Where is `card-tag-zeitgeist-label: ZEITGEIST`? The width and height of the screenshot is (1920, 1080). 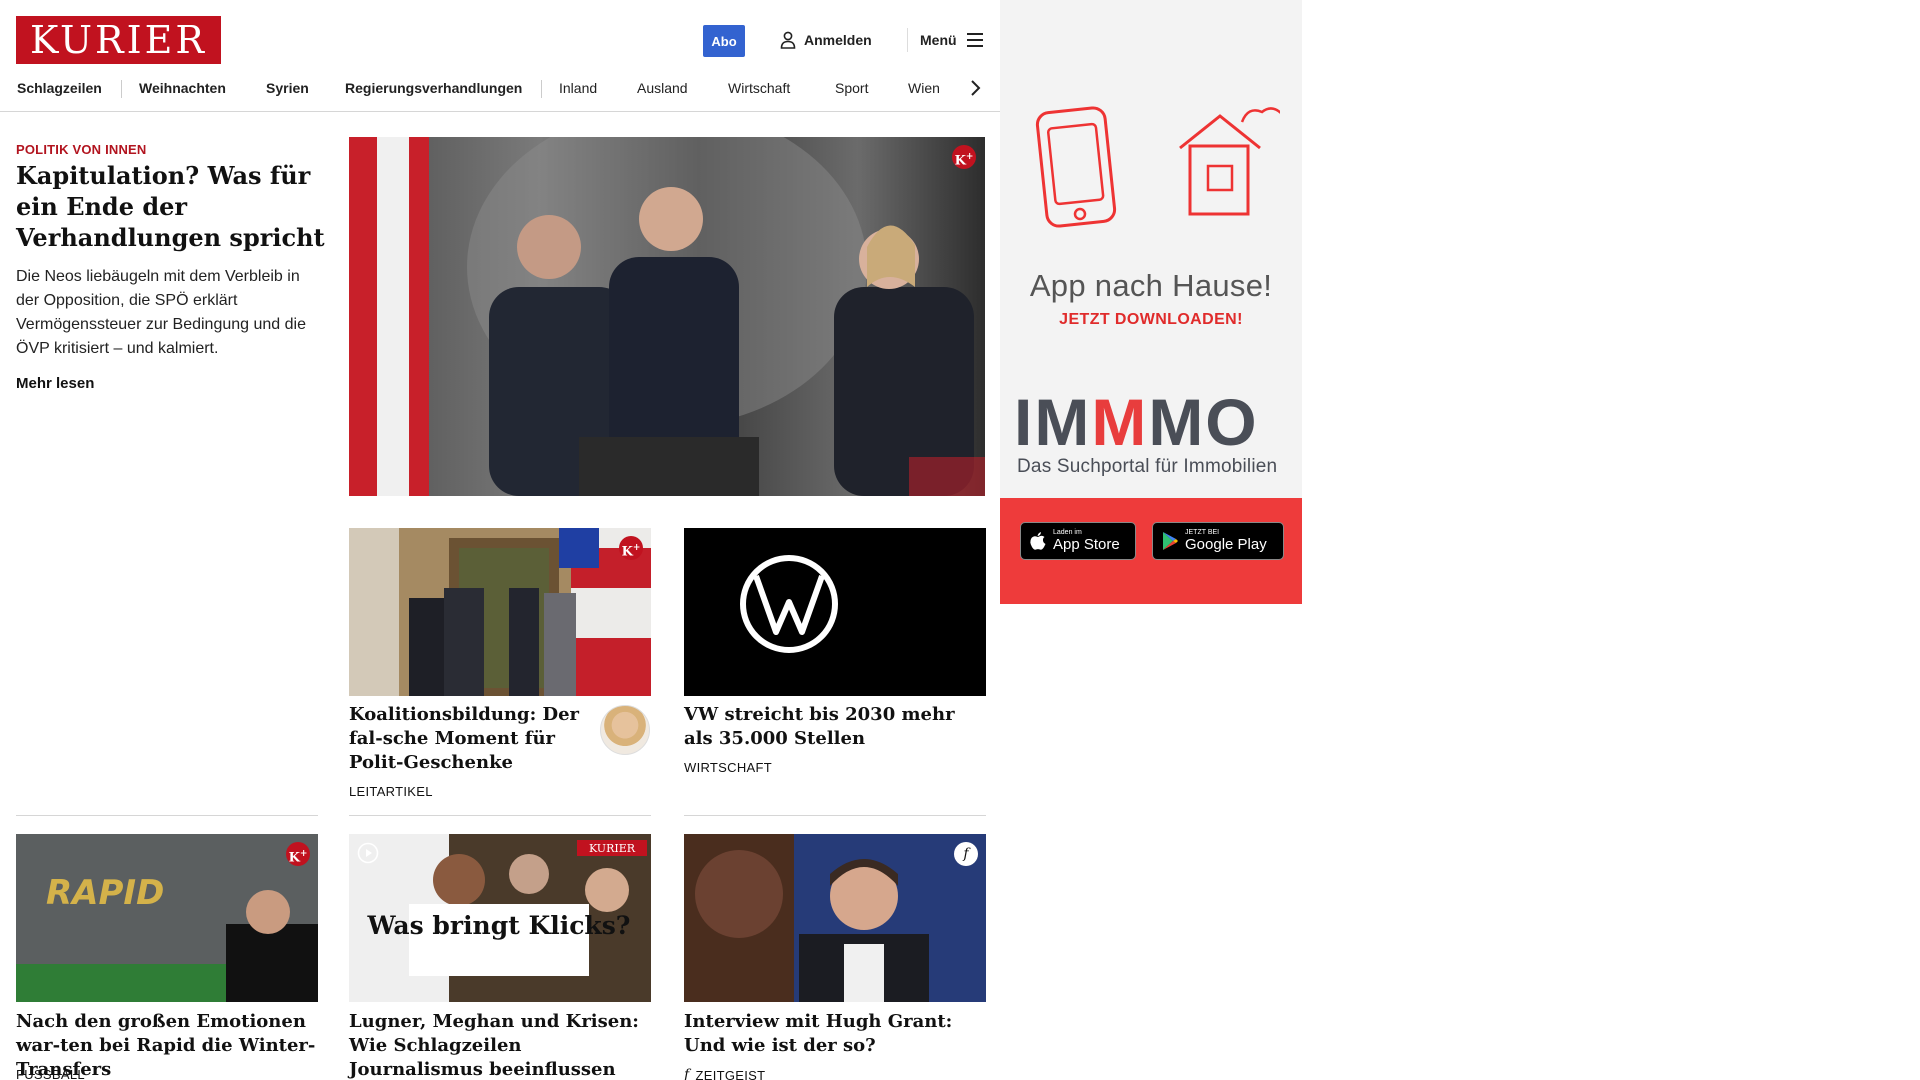
card-tag-zeitgeist-label: ZEITGEIST is located at coordinates (730, 1073).